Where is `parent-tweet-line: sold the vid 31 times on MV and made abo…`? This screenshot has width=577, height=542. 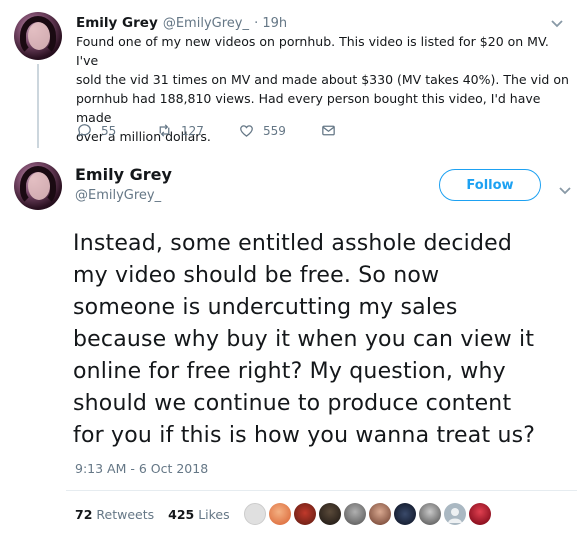 parent-tweet-line: sold the vid 31 times on MV and made abo… is located at coordinates (322, 79).